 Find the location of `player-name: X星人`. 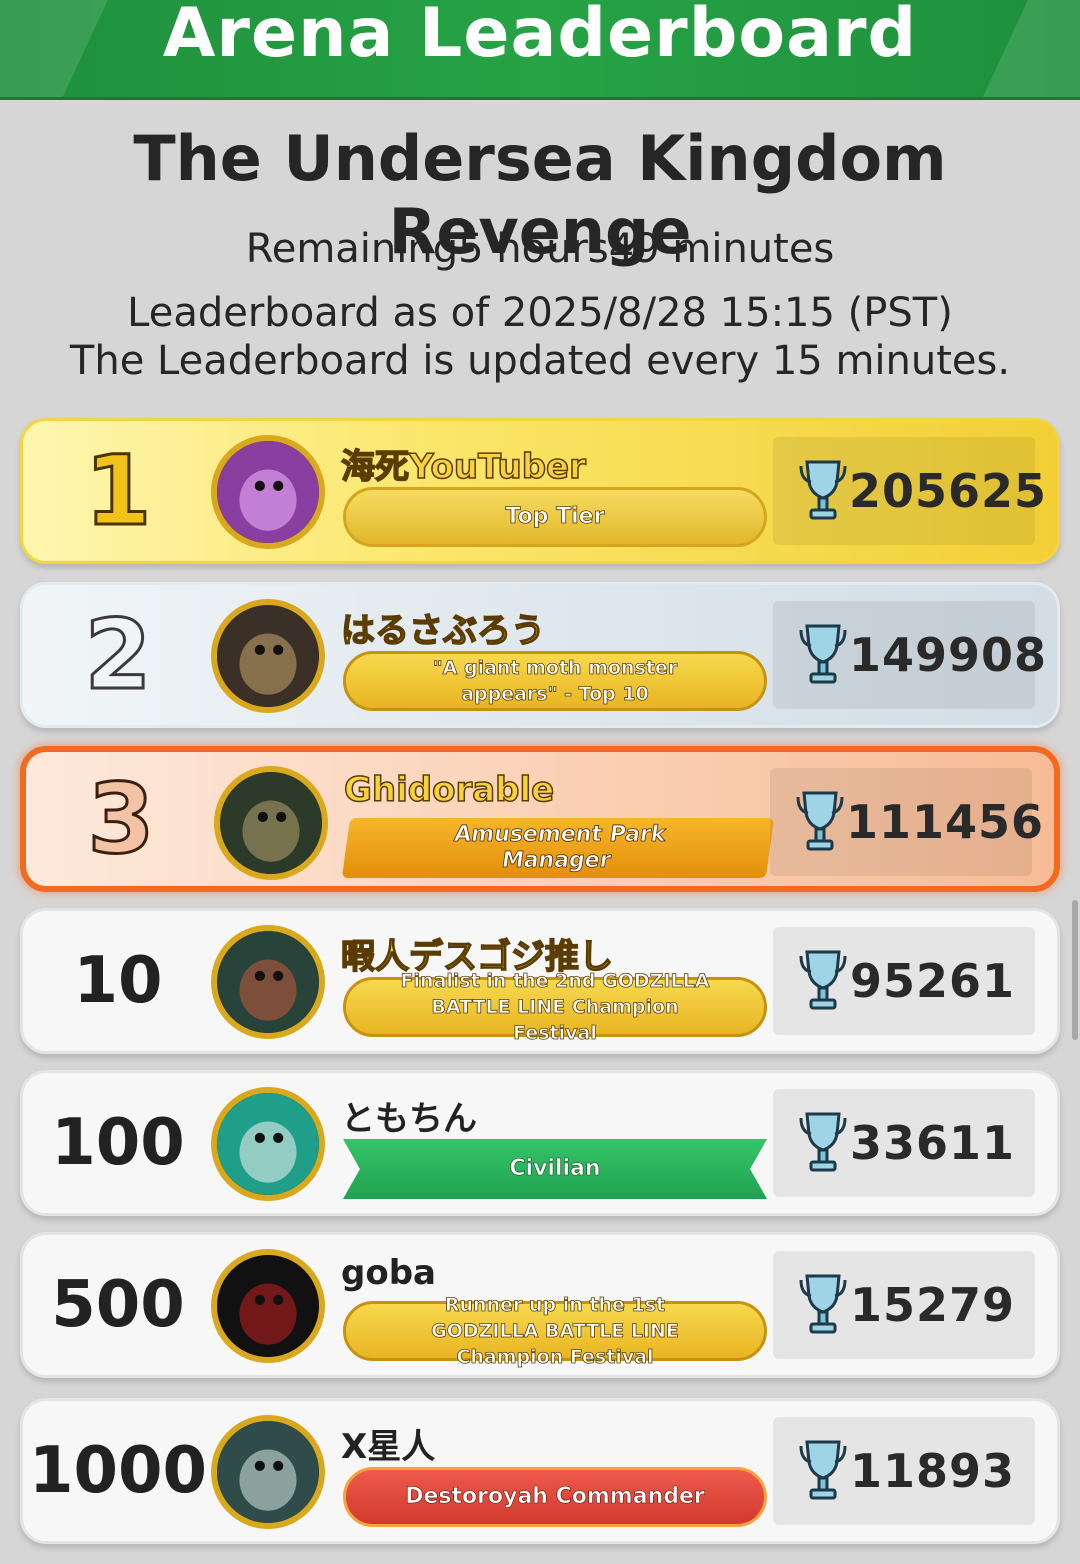

player-name: X星人 is located at coordinates (388, 1447).